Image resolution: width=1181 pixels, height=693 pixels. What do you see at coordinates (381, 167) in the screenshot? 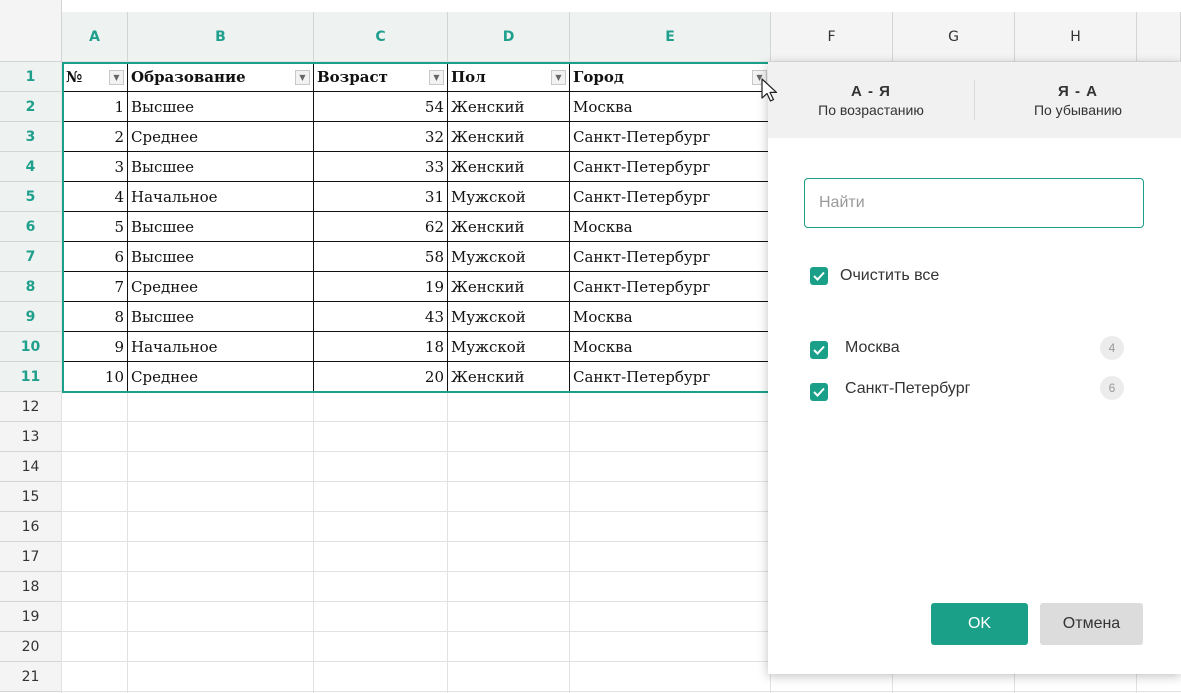
I see `table-cell: 33` at bounding box center [381, 167].